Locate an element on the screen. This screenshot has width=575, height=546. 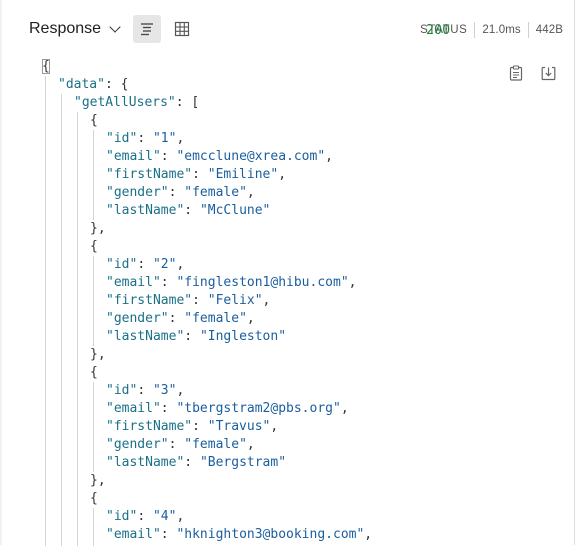
response-view-dropdown: Response is located at coordinates (75, 29).